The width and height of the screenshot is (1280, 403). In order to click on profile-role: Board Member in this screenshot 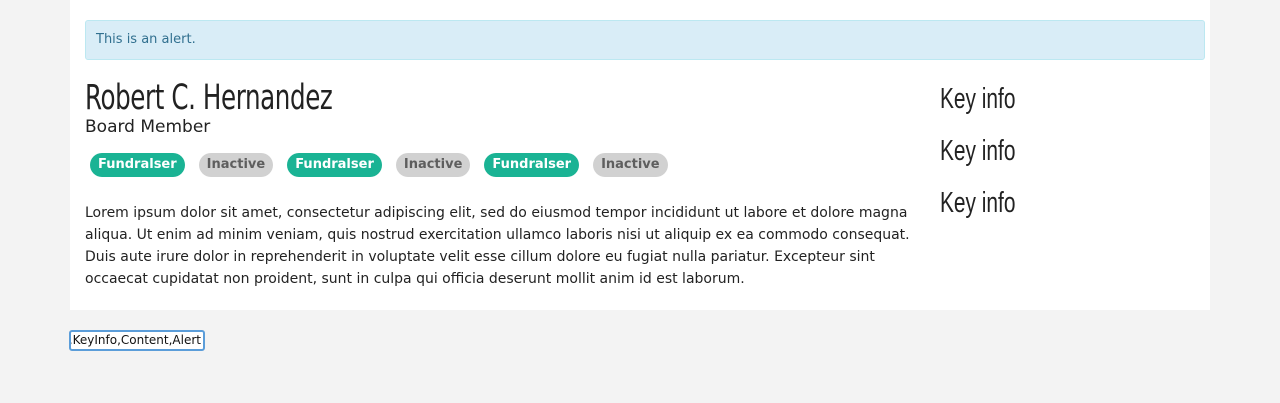, I will do `click(148, 127)`.